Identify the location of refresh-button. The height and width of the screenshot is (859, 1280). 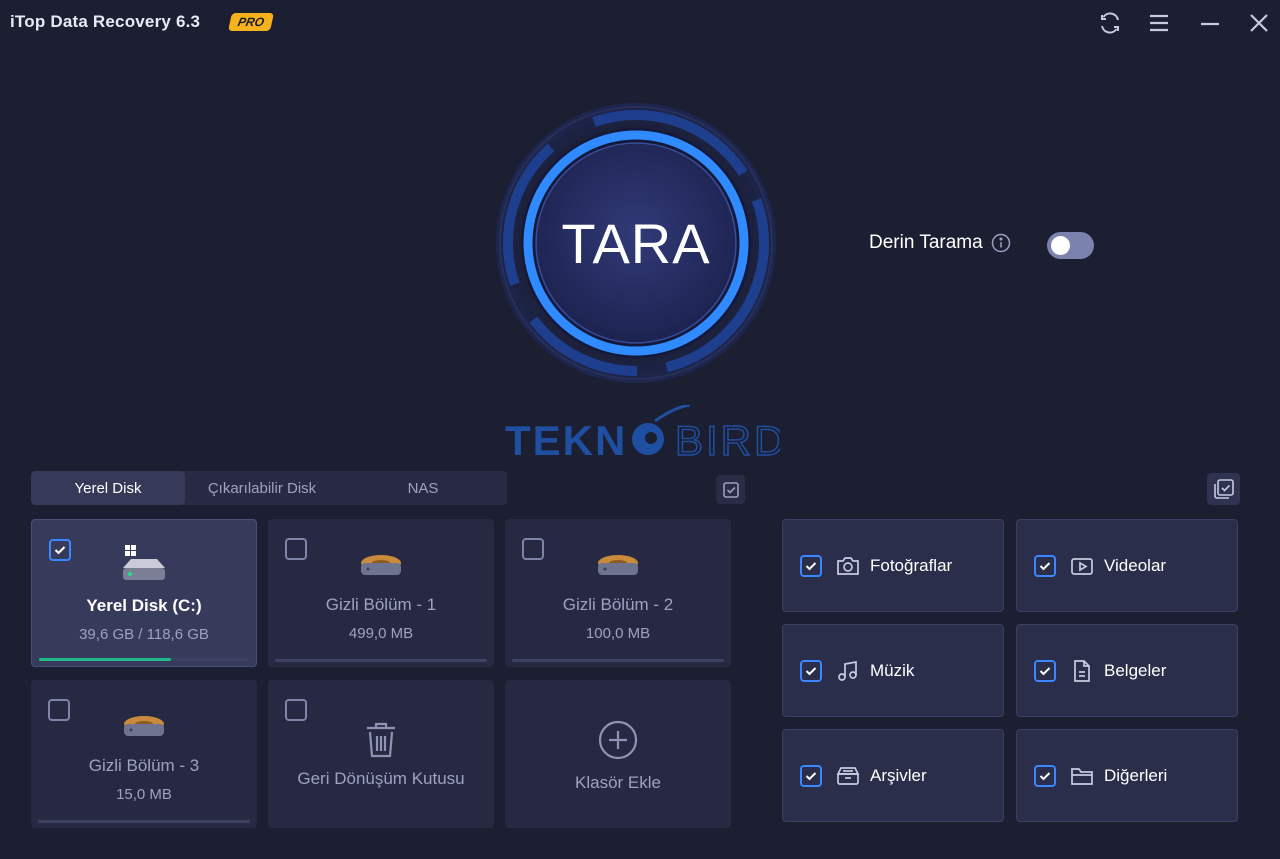
(1110, 23).